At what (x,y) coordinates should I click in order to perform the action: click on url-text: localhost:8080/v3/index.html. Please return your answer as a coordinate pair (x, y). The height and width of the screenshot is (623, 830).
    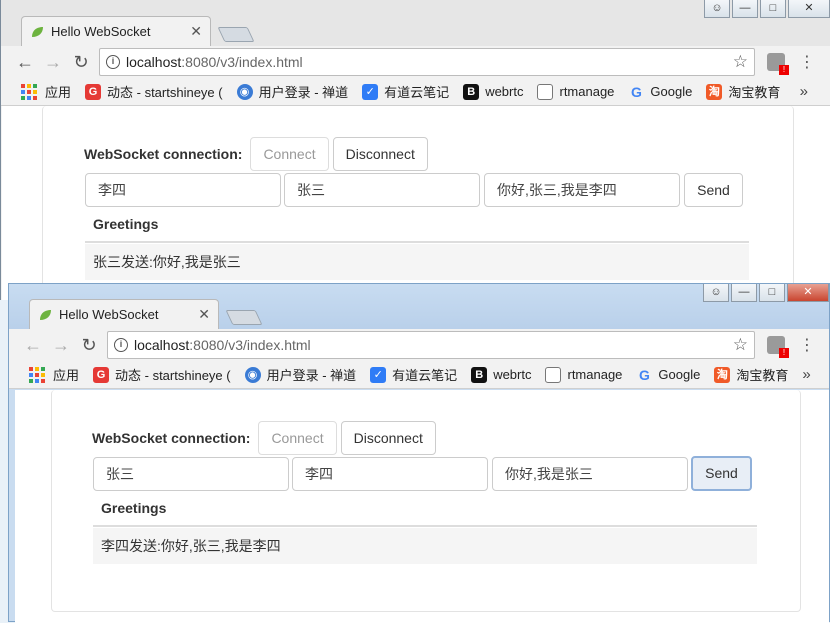
    Looking at the image, I should click on (222, 345).